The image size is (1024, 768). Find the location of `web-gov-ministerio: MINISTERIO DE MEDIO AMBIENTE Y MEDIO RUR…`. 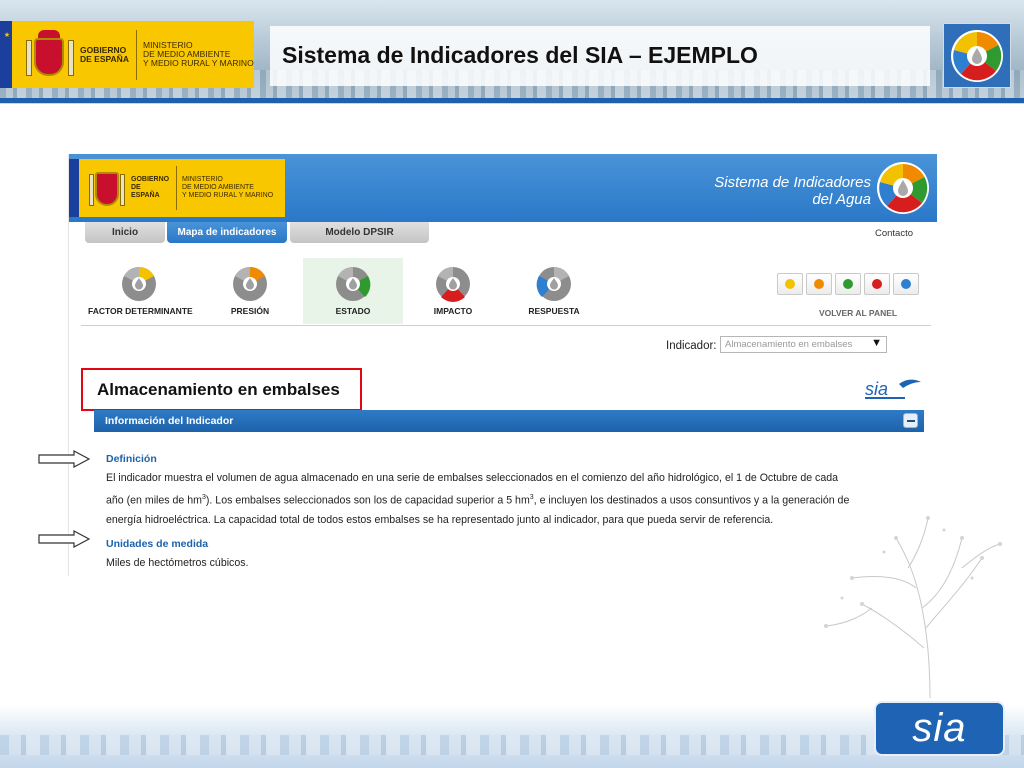

web-gov-ministerio: MINISTERIO DE MEDIO AMBIENTE Y MEDIO RUR… is located at coordinates (228, 187).